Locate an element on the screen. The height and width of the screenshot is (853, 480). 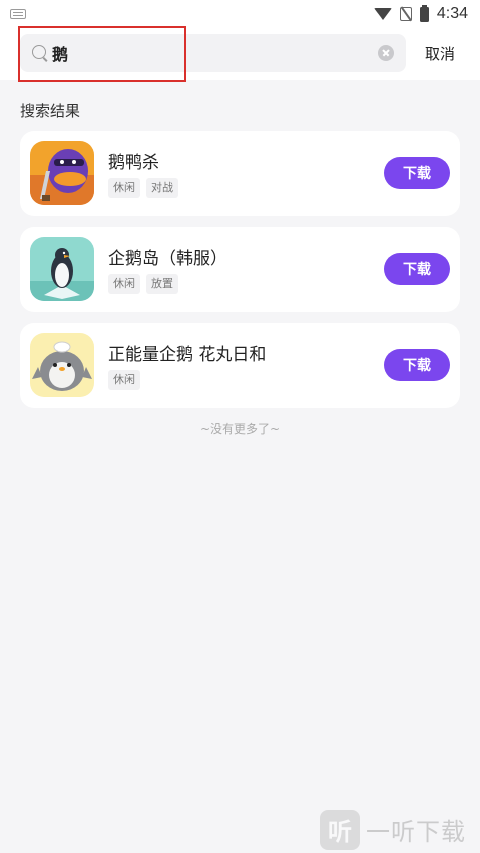
tag-row: 休闲 对战 is located at coordinates (143, 188).